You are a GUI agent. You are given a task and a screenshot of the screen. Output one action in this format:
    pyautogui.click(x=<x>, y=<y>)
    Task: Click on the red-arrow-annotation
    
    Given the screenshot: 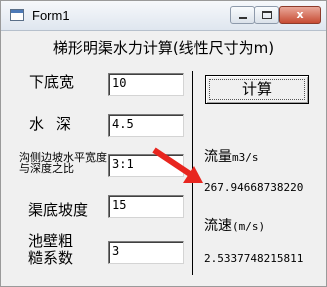 What is the action you would take?
    pyautogui.click(x=177, y=165)
    